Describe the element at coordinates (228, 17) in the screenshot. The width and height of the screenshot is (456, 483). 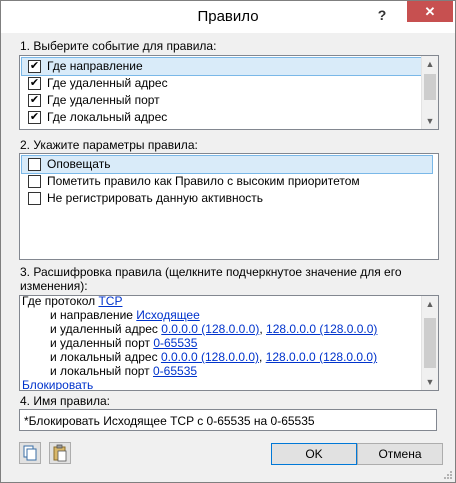
I see `title-bar: Правило ? ✕` at that location.